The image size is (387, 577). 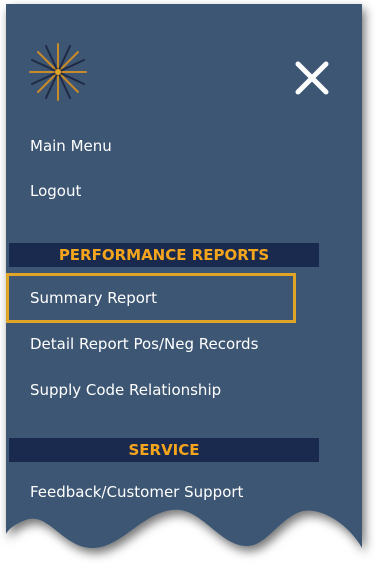 I want to click on supply-code-relationship-link: Supply Code Relationship, so click(x=125, y=390).